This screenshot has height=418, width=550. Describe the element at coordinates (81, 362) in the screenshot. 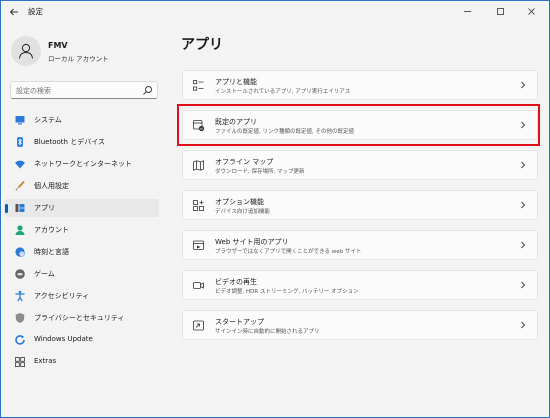

I see `sidebar-item-extras: Extras` at that location.